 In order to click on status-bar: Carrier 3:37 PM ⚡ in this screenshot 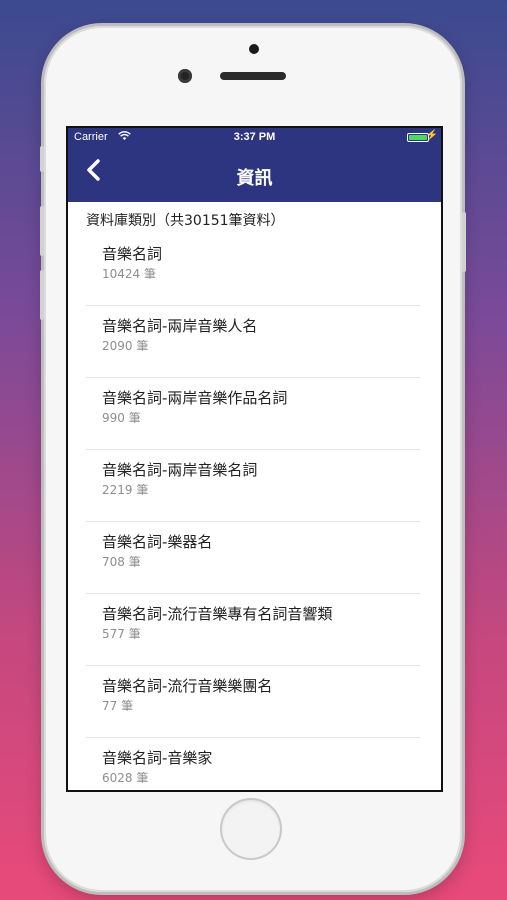, I will do `click(254, 138)`.